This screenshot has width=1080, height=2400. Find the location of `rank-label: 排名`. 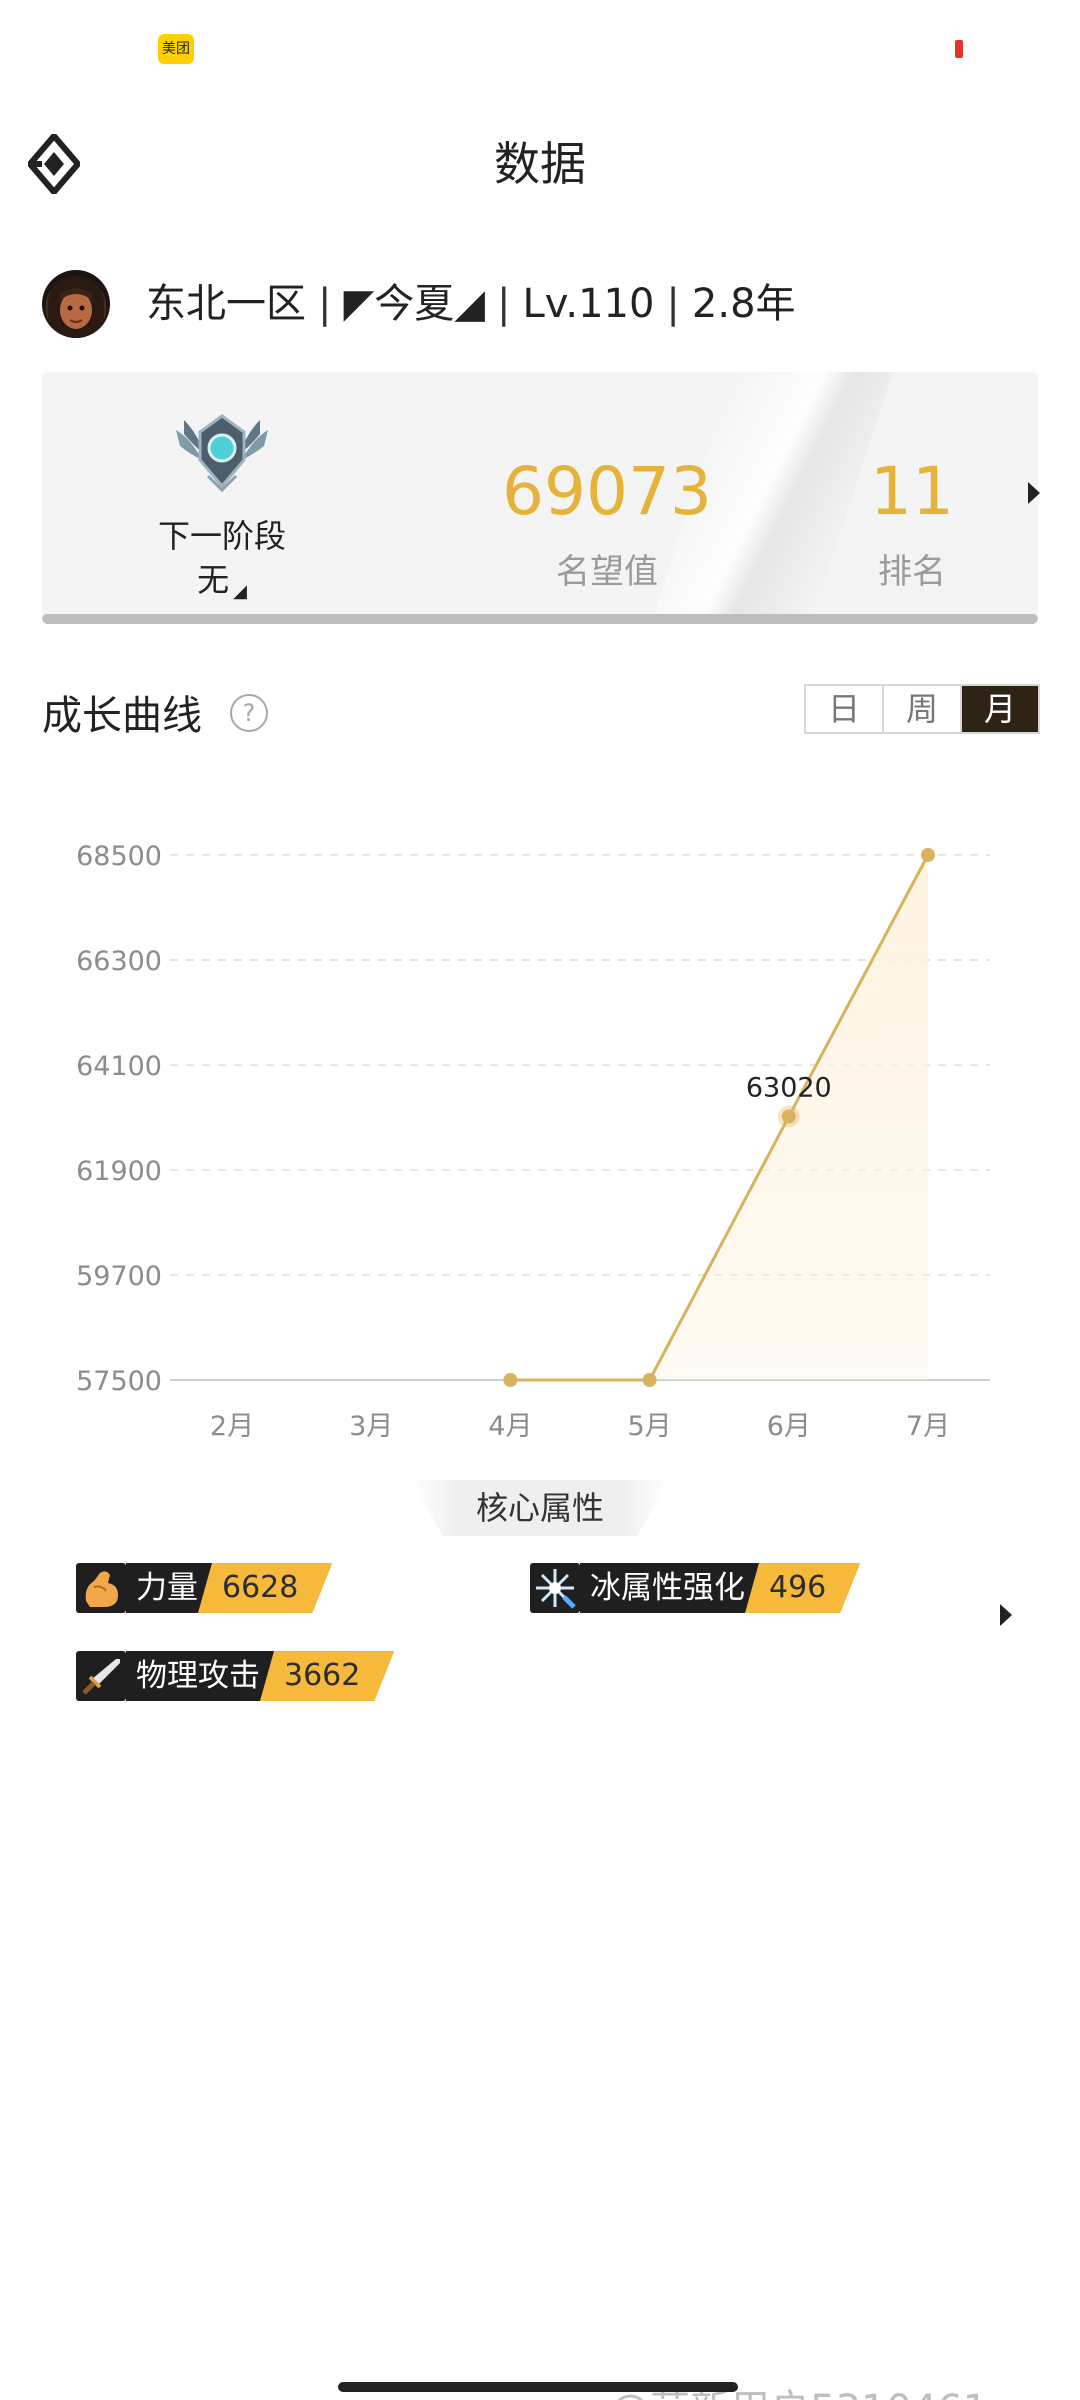

rank-label: 排名 is located at coordinates (912, 572).